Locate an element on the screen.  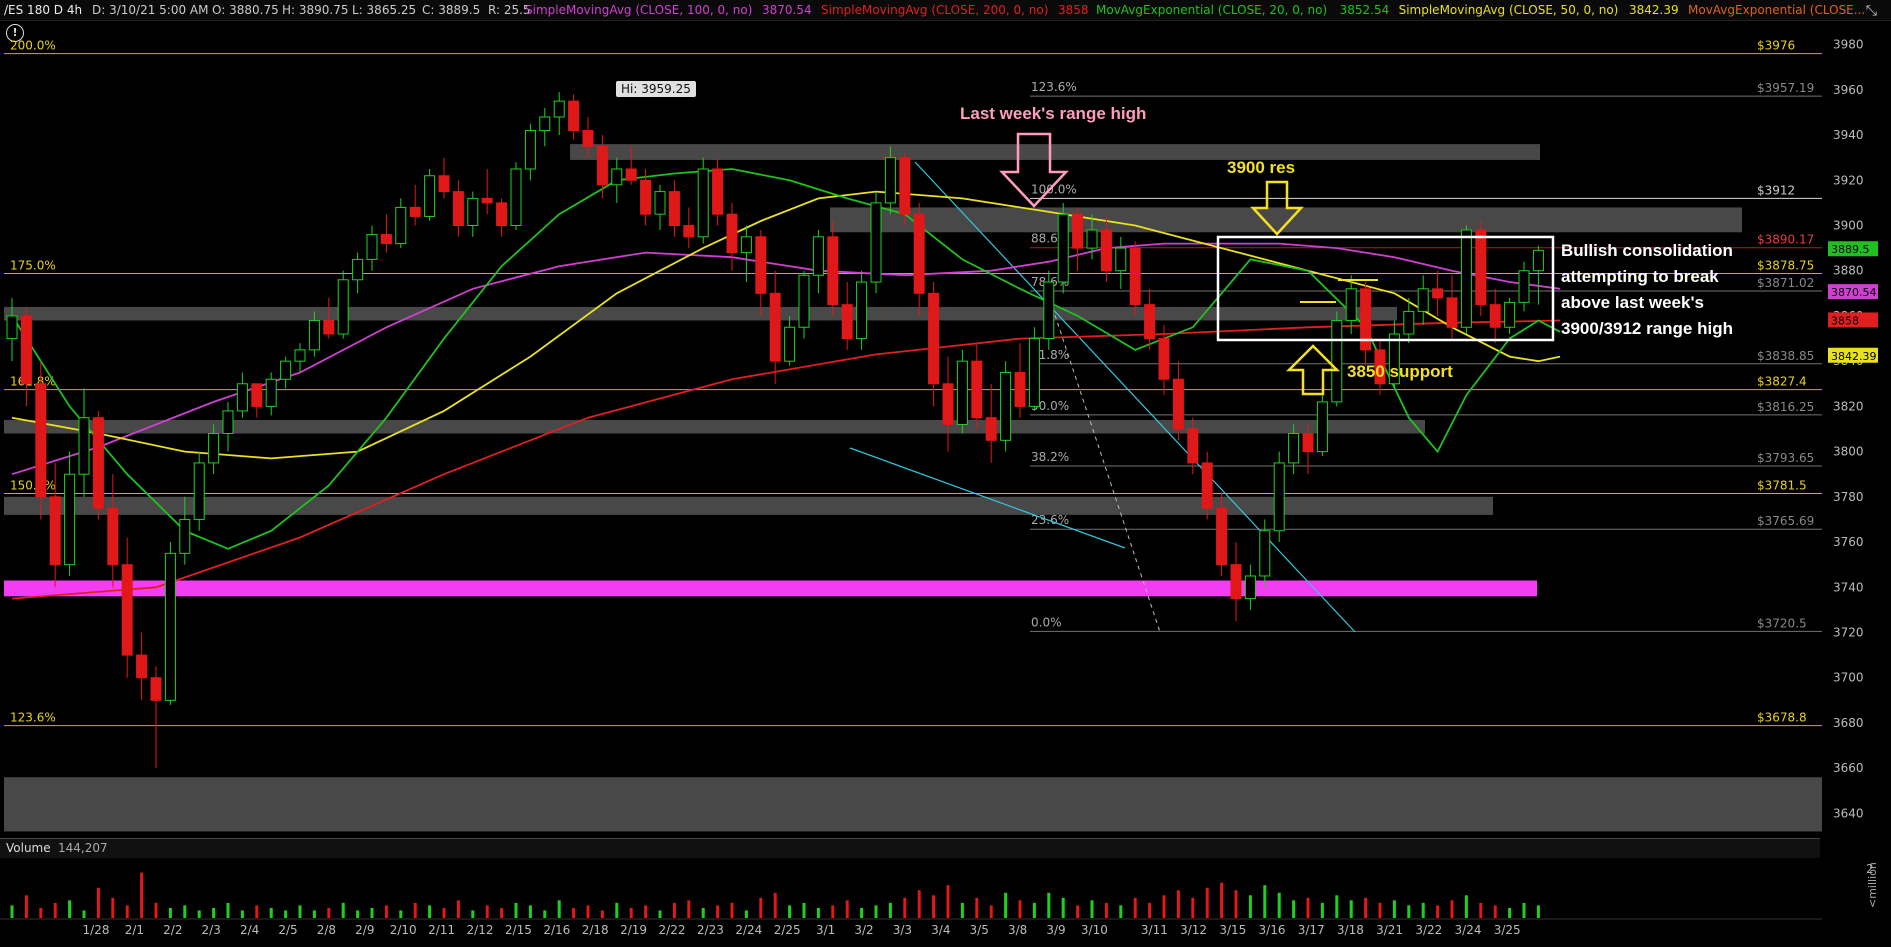
x-tick-10: 2/12 is located at coordinates (480, 930).